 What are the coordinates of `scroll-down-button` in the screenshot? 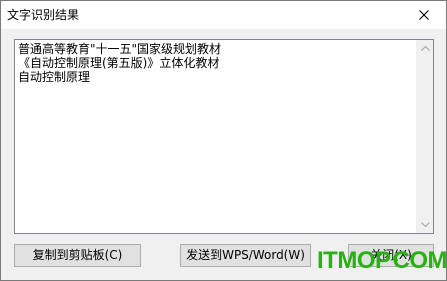 It's located at (425, 224).